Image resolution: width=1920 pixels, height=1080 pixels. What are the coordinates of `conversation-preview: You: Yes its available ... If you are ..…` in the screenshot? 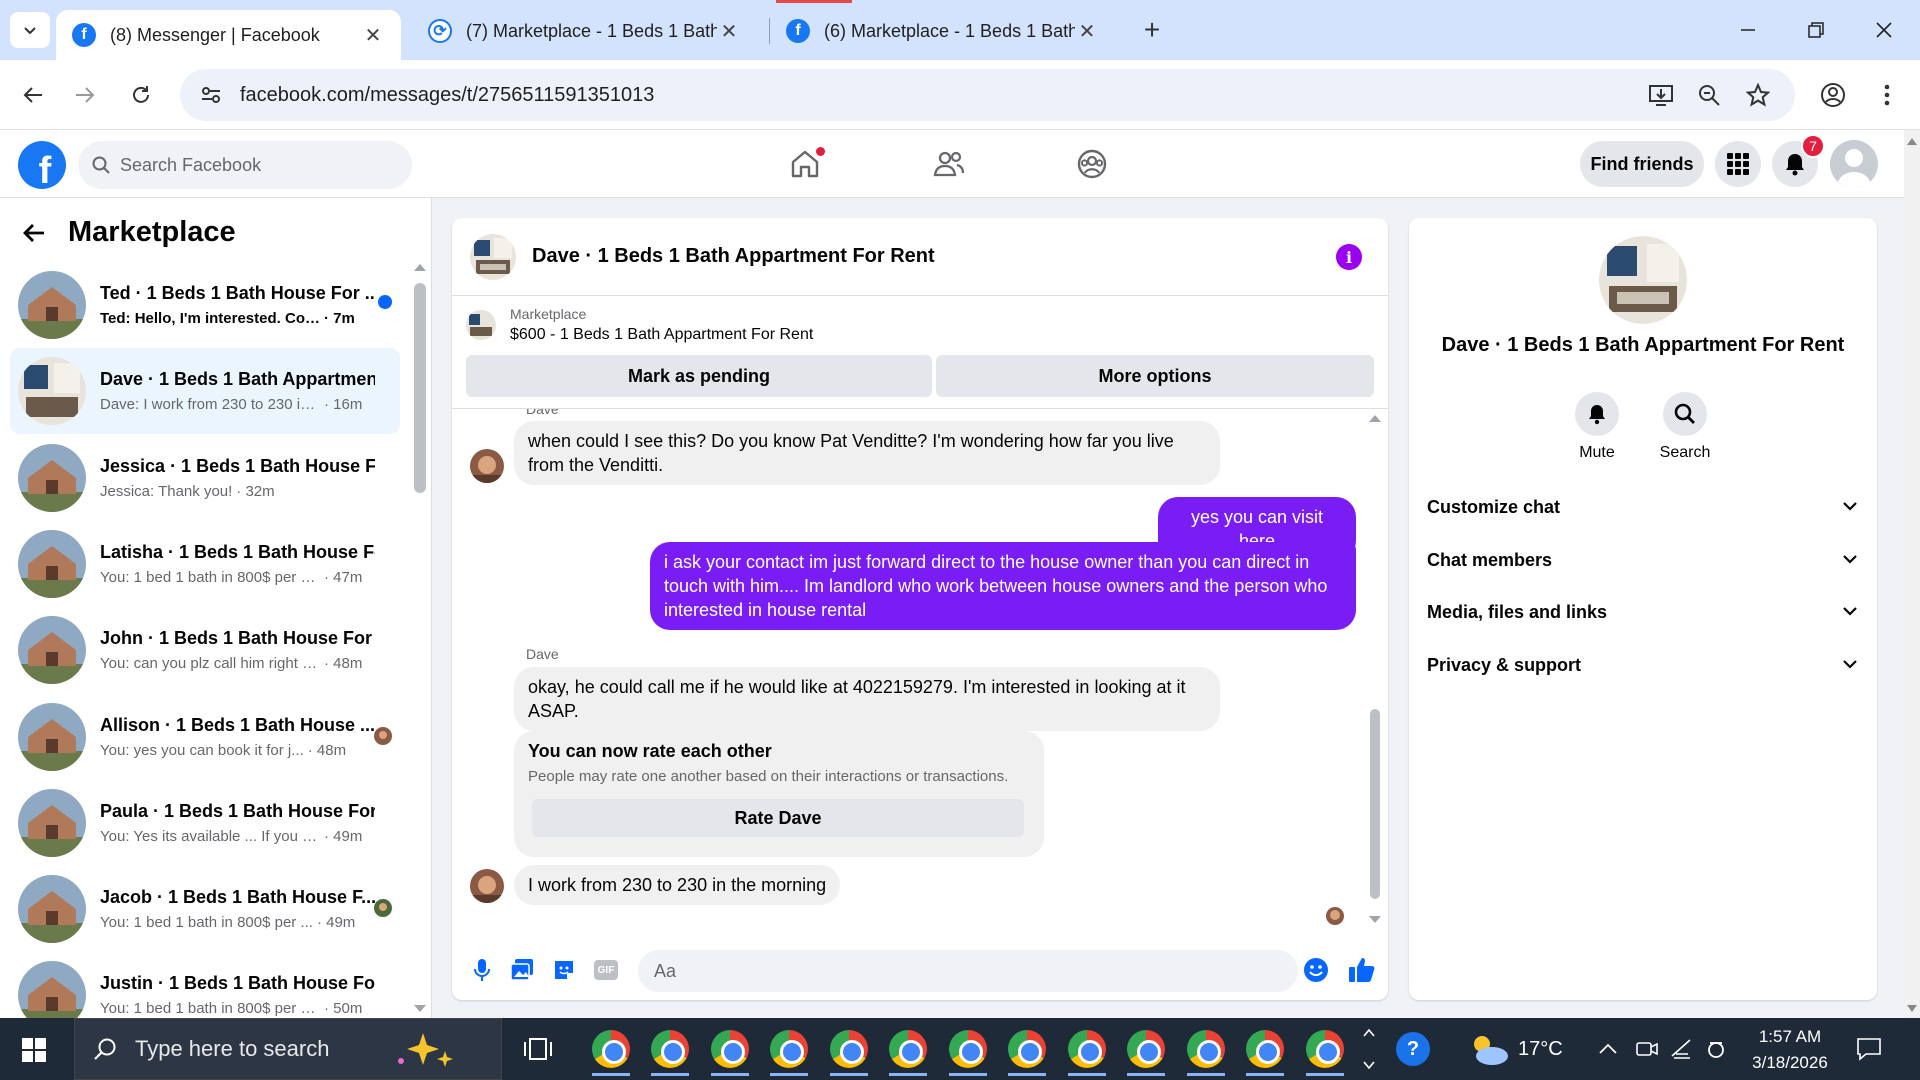 It's located at (210, 836).